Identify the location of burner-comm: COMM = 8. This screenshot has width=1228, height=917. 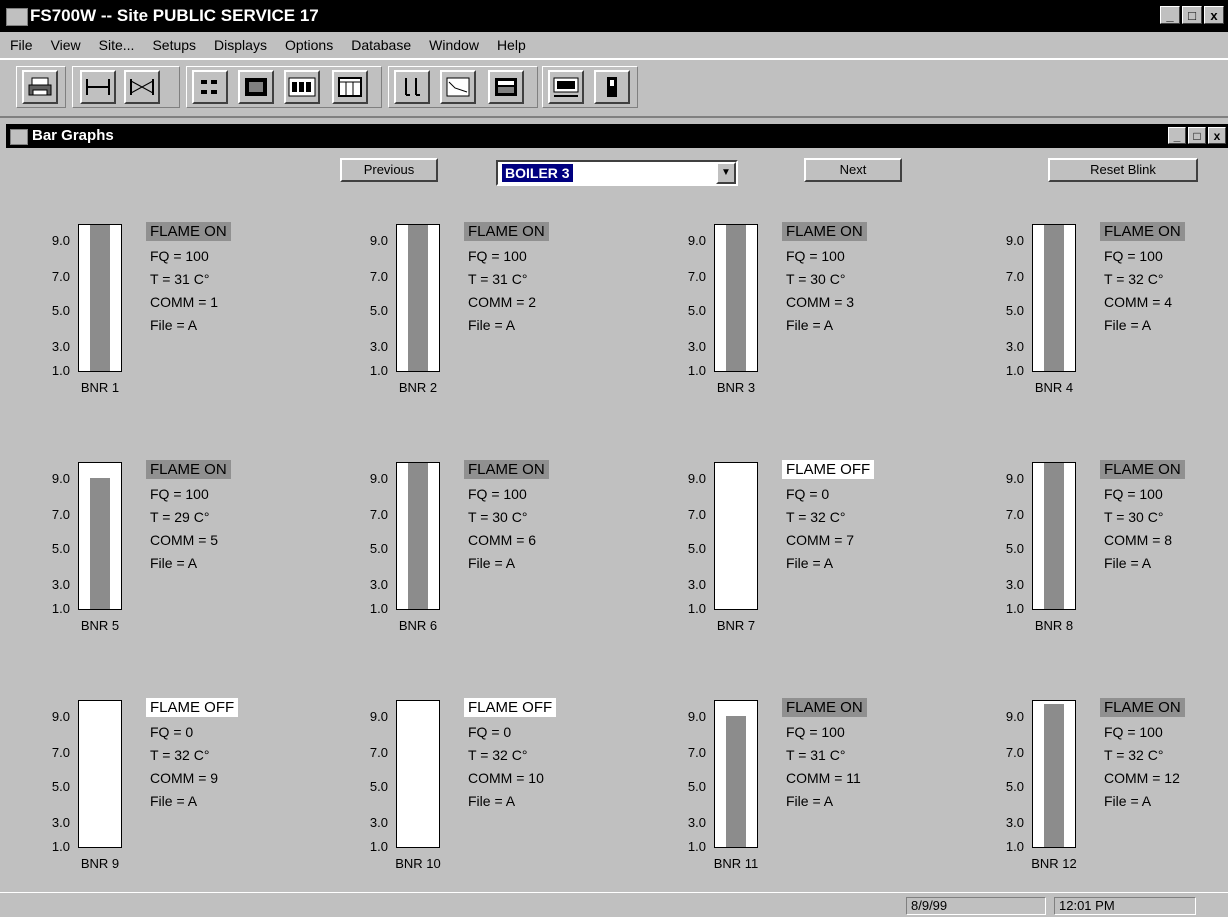
(1138, 540).